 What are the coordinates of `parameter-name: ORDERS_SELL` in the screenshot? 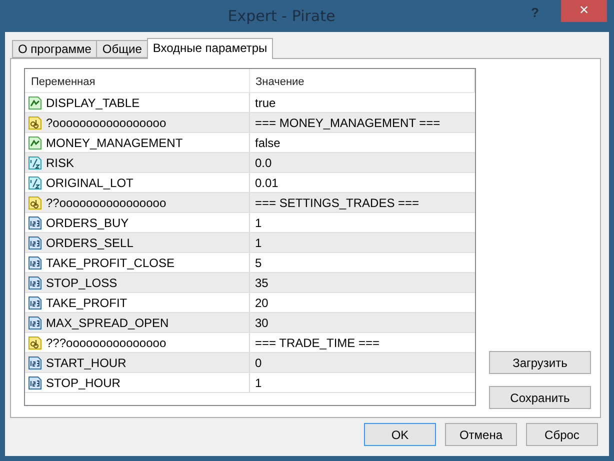 It's located at (90, 243).